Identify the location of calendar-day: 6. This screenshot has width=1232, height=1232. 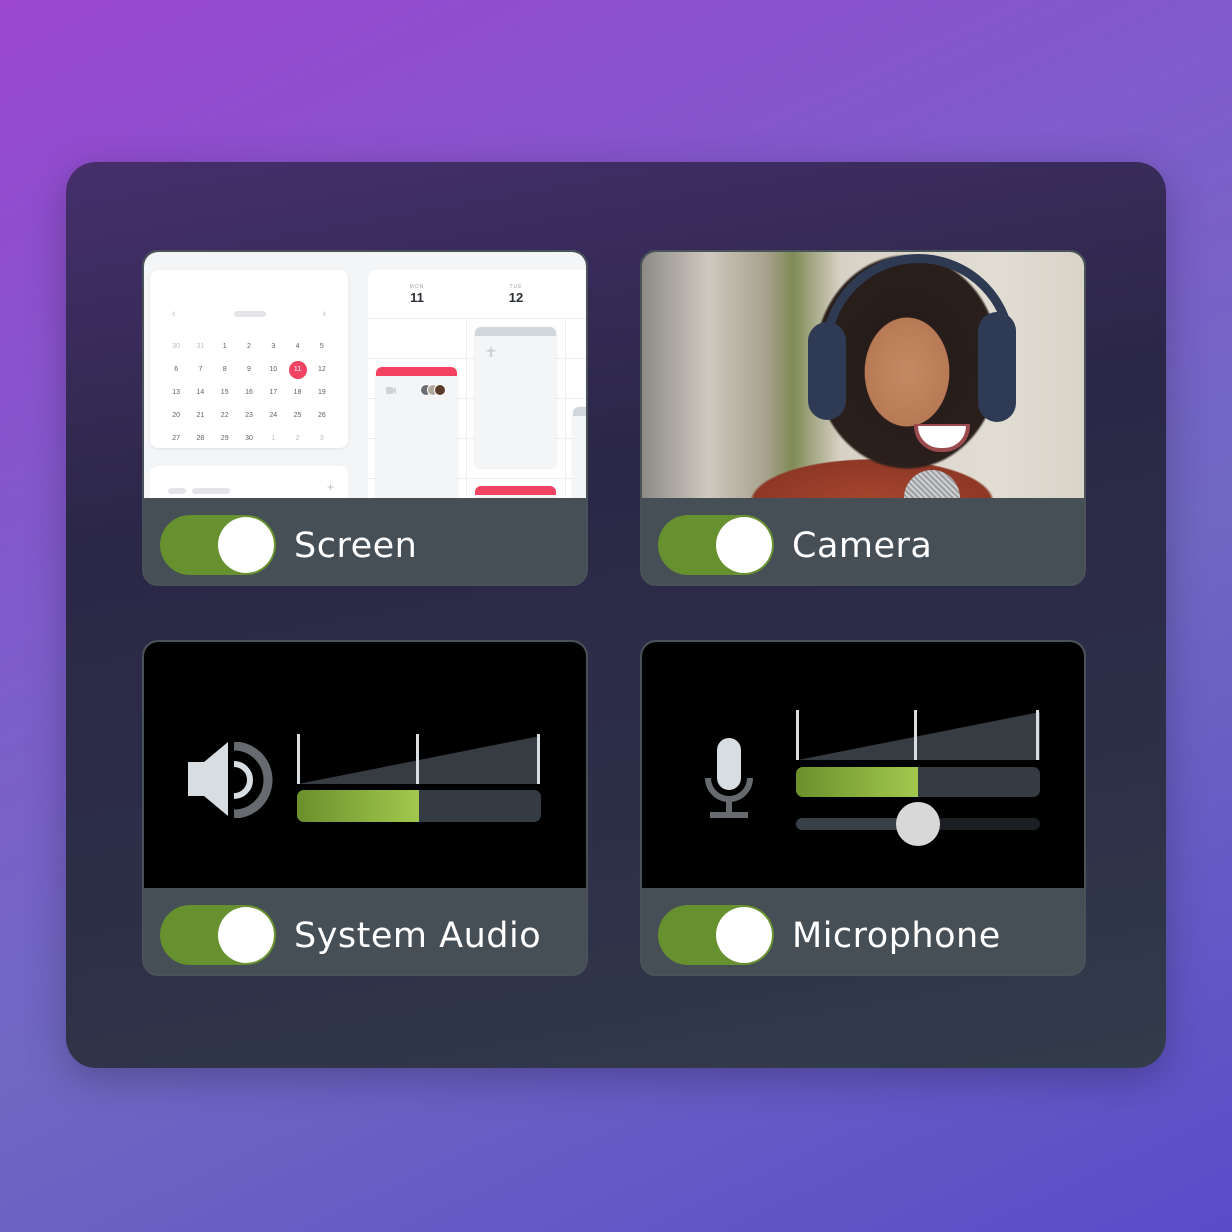
(176, 370).